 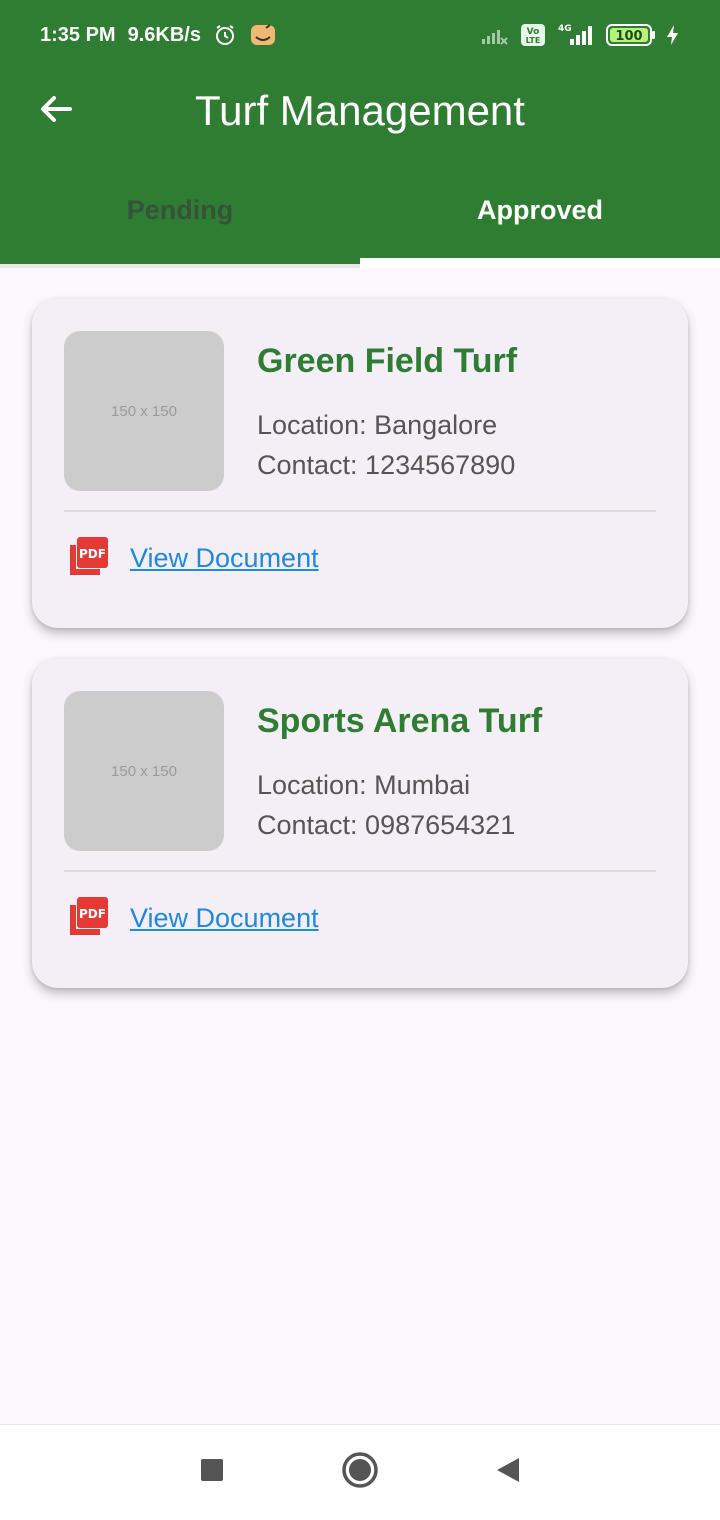 I want to click on recents-square-icon, so click(x=212, y=1472).